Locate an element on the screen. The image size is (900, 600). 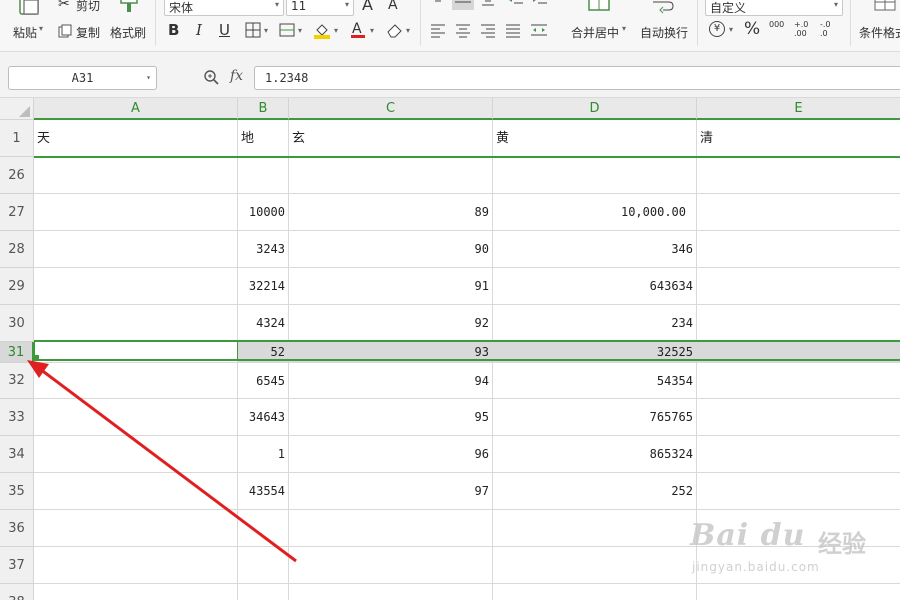
cell-a33 is located at coordinates (136, 417).